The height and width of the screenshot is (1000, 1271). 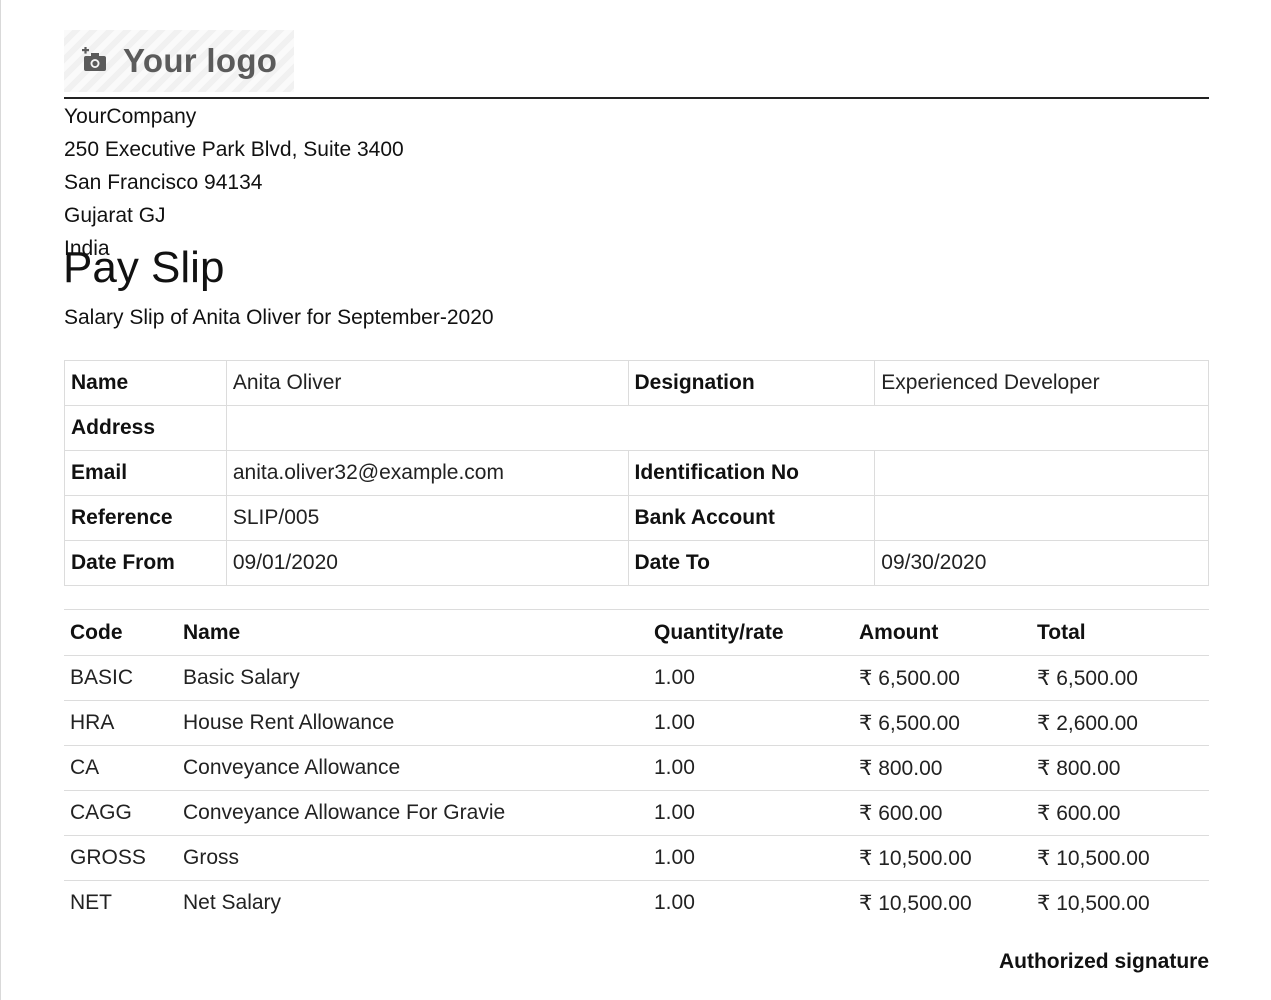 I want to click on info-row: Address, so click(x=637, y=428).